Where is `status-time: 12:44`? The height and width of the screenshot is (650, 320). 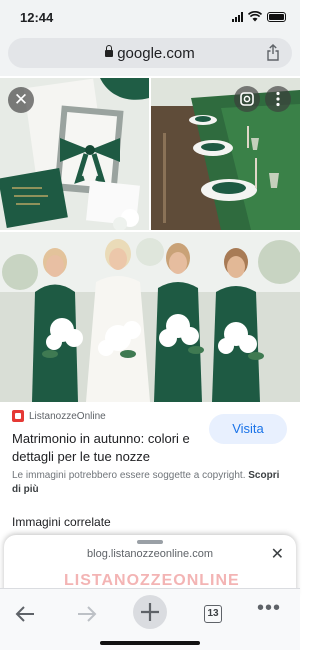 status-time: 12:44 is located at coordinates (37, 17).